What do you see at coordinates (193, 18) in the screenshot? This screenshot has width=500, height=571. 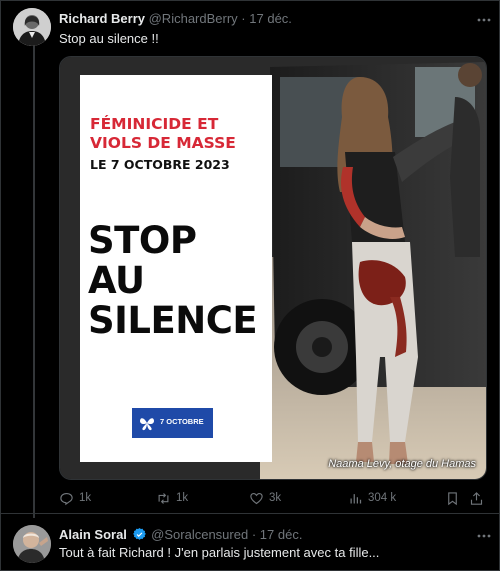 I see `author-handle: @RichardBerry` at bounding box center [193, 18].